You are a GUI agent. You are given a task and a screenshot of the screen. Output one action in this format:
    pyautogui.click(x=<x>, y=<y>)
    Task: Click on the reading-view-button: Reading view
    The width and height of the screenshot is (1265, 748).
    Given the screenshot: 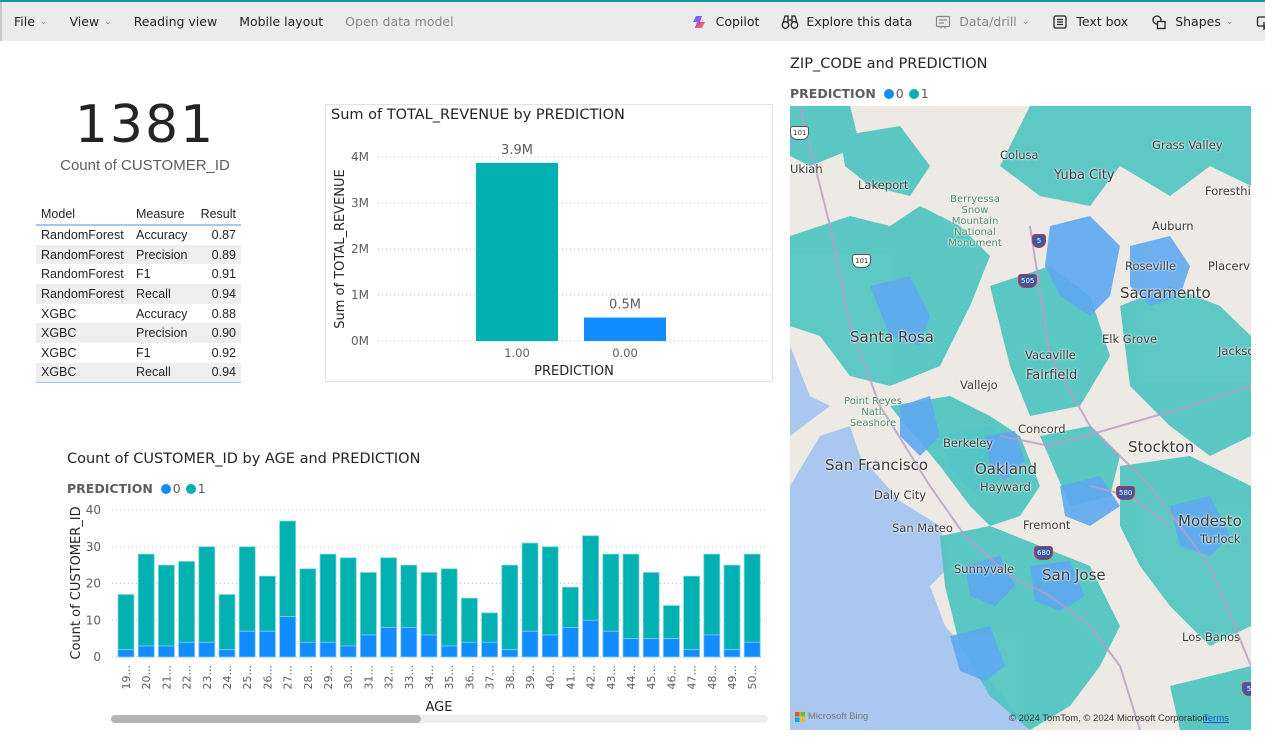 What is the action you would take?
    pyautogui.click(x=176, y=21)
    